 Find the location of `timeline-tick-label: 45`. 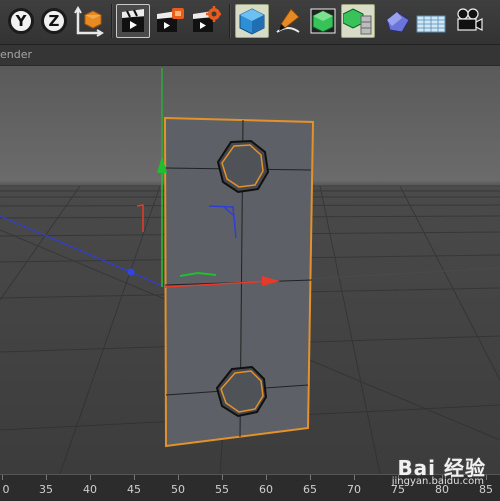

timeline-tick-label: 45 is located at coordinates (134, 489).